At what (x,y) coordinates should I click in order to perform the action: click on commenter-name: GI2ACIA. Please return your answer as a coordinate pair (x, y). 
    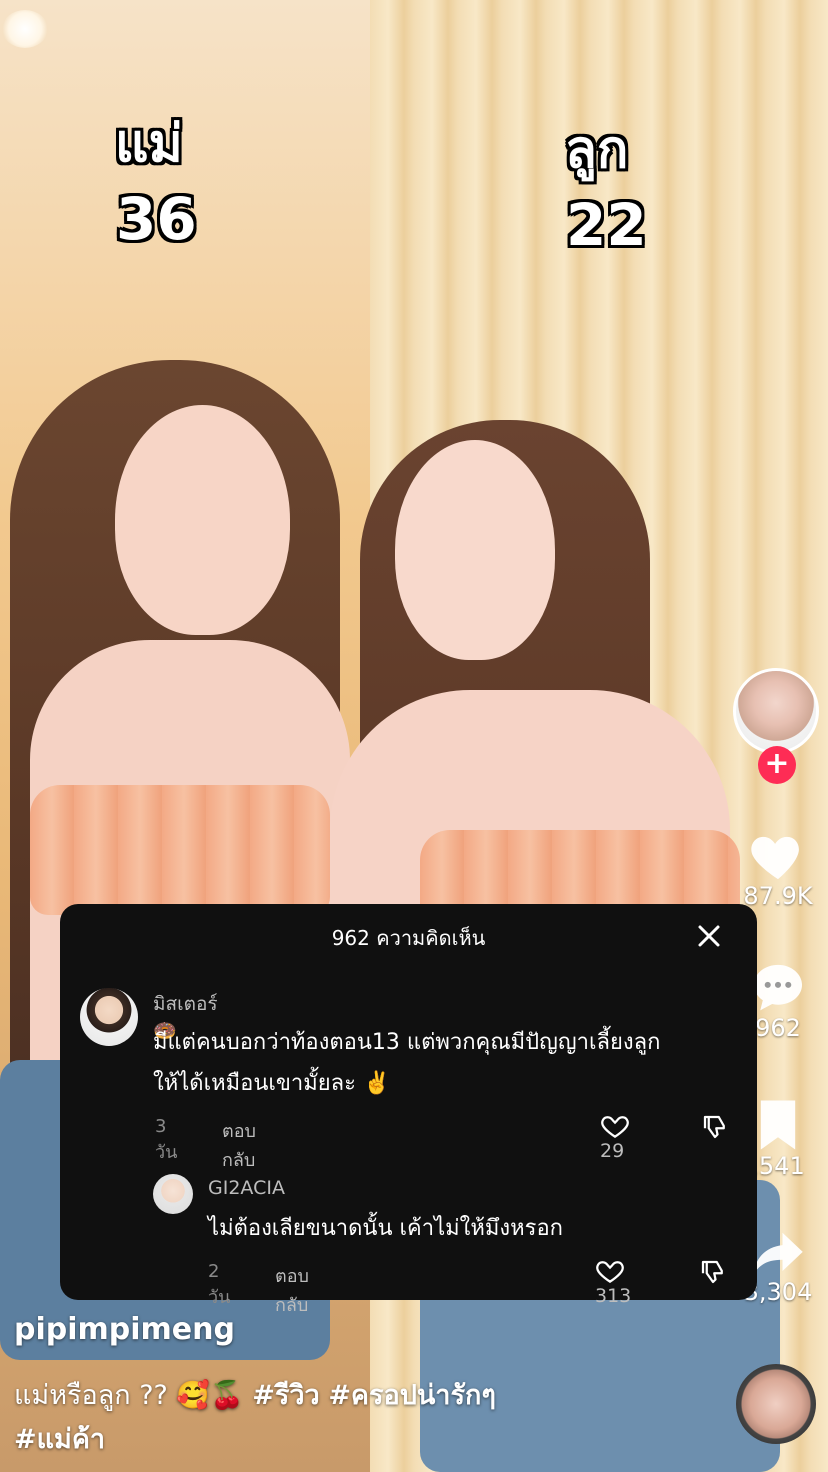
    Looking at the image, I should click on (246, 1188).